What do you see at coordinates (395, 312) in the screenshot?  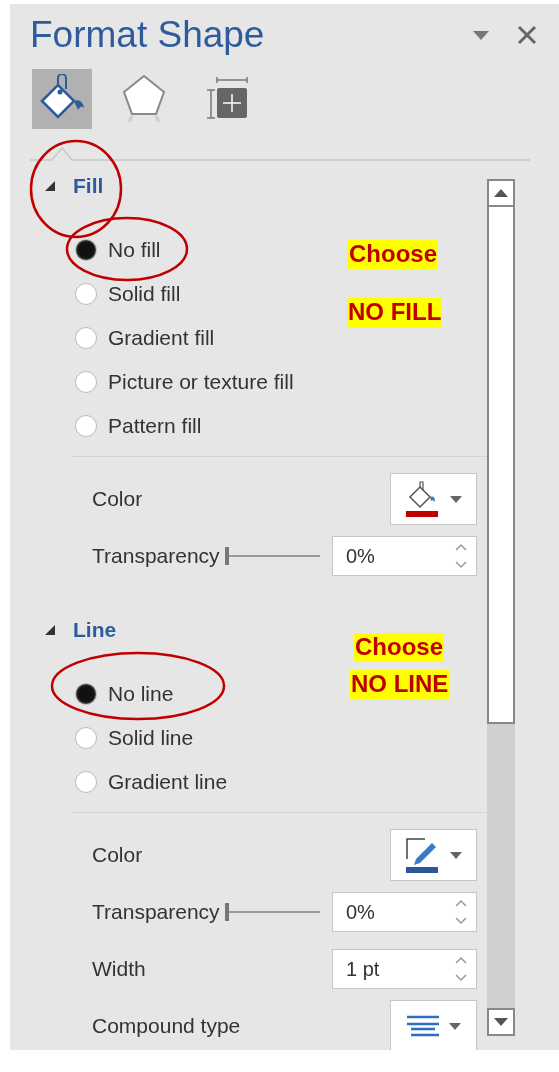 I see `annotation-note: NO FILL` at bounding box center [395, 312].